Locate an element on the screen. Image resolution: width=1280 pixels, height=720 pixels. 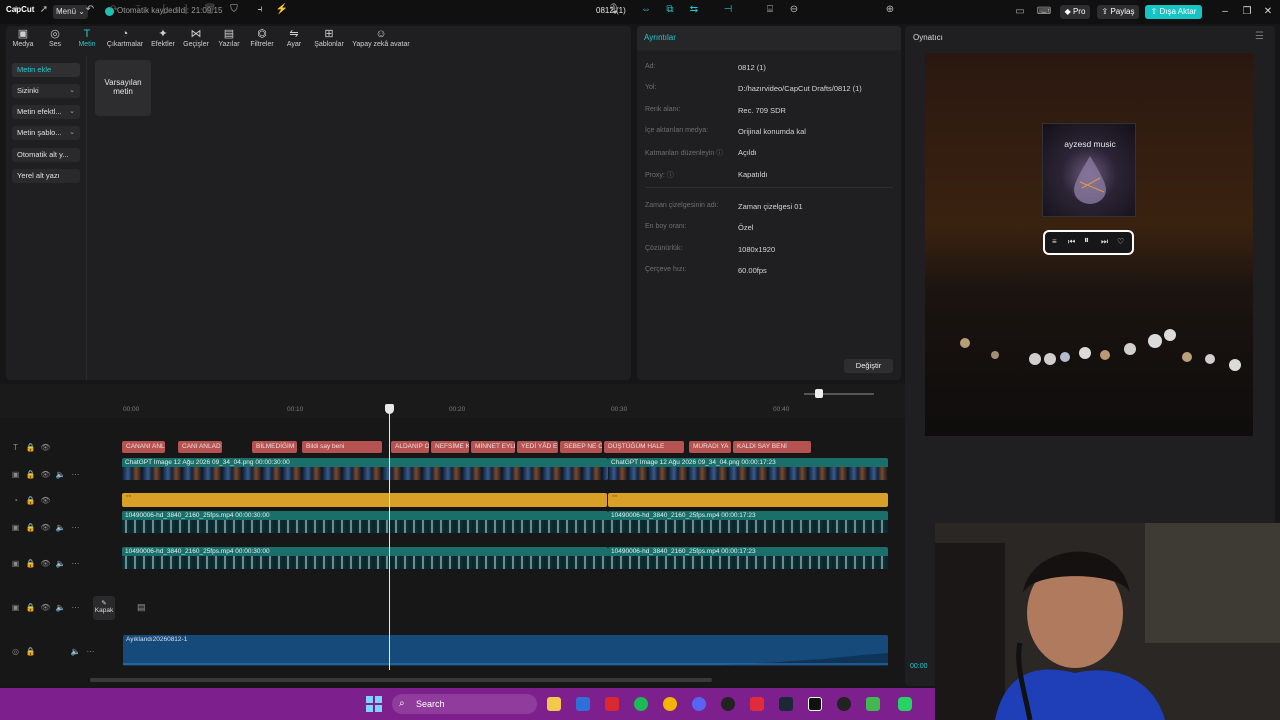
split-icon: ⌶ is located at coordinates (138, 10).